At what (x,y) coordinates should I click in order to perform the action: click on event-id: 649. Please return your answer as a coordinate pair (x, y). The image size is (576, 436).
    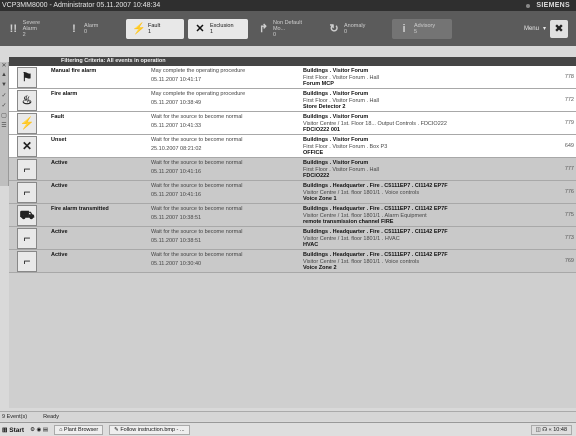
    Looking at the image, I should click on (569, 146).